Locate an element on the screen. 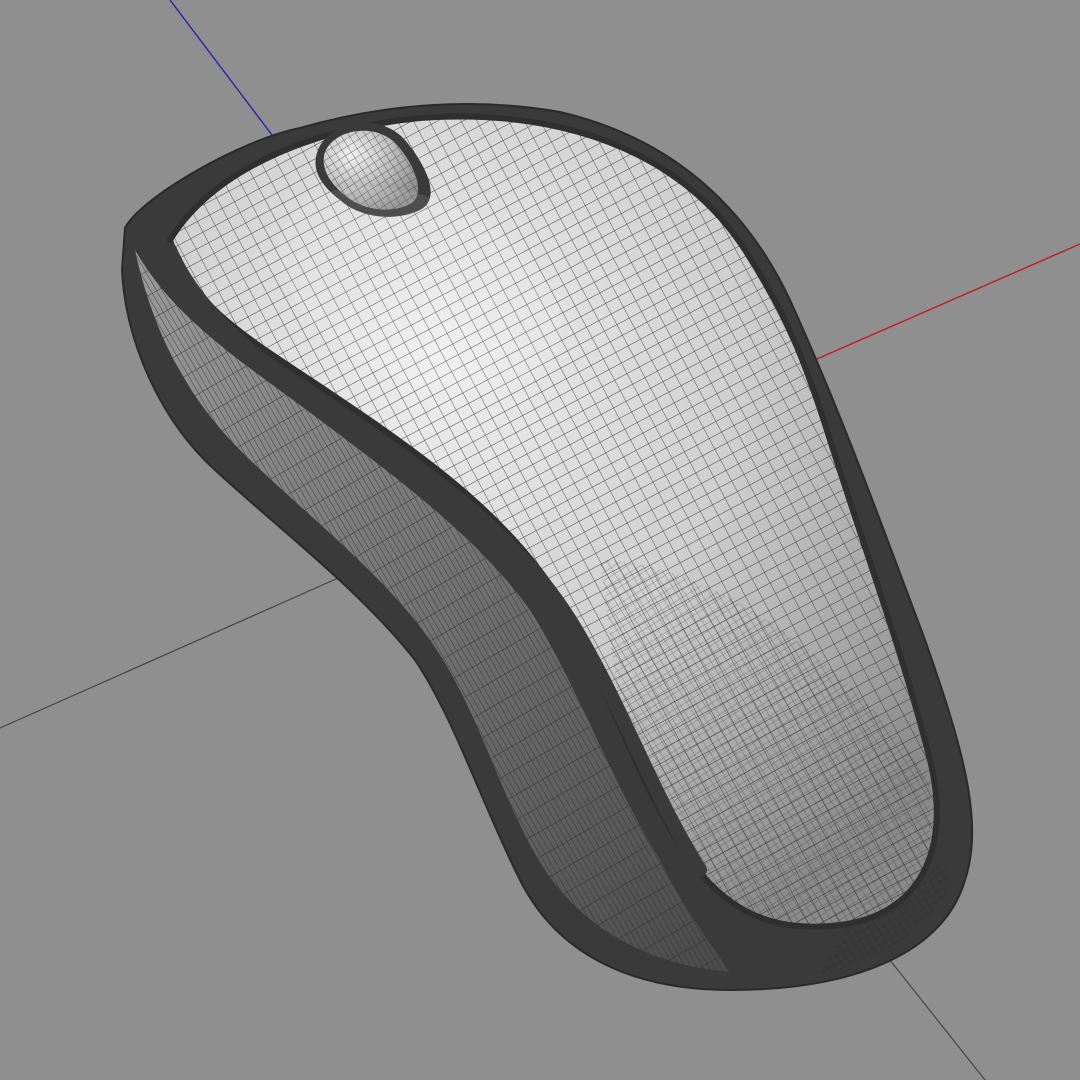  z-axis-line is located at coordinates (221, 68).